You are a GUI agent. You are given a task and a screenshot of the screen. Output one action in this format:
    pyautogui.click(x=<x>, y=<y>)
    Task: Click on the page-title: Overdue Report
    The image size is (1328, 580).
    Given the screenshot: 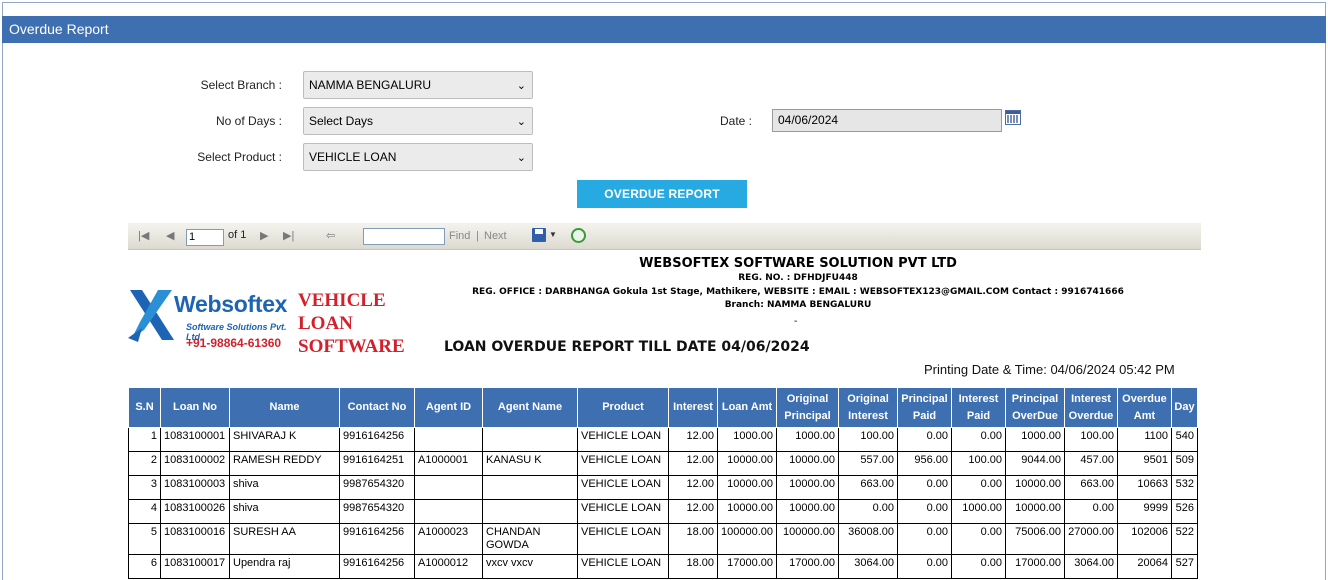 What is the action you would take?
    pyautogui.click(x=664, y=29)
    